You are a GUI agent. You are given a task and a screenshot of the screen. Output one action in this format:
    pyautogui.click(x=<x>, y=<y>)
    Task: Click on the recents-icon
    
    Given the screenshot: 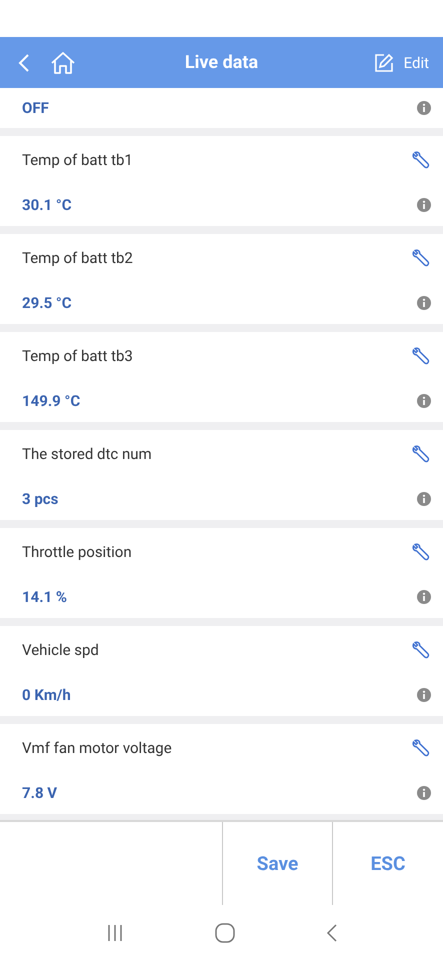 What is the action you would take?
    pyautogui.click(x=115, y=933)
    